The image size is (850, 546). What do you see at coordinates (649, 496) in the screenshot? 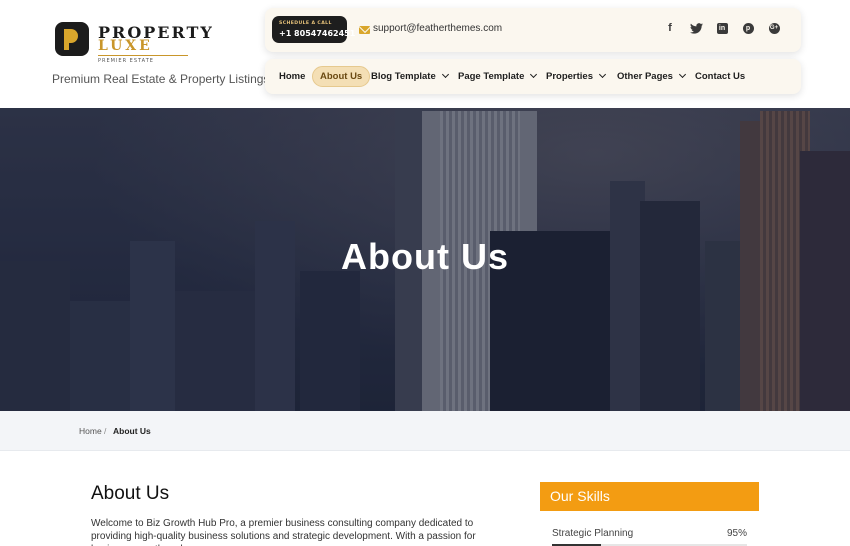
I see `skills-header: Our Skills` at bounding box center [649, 496].